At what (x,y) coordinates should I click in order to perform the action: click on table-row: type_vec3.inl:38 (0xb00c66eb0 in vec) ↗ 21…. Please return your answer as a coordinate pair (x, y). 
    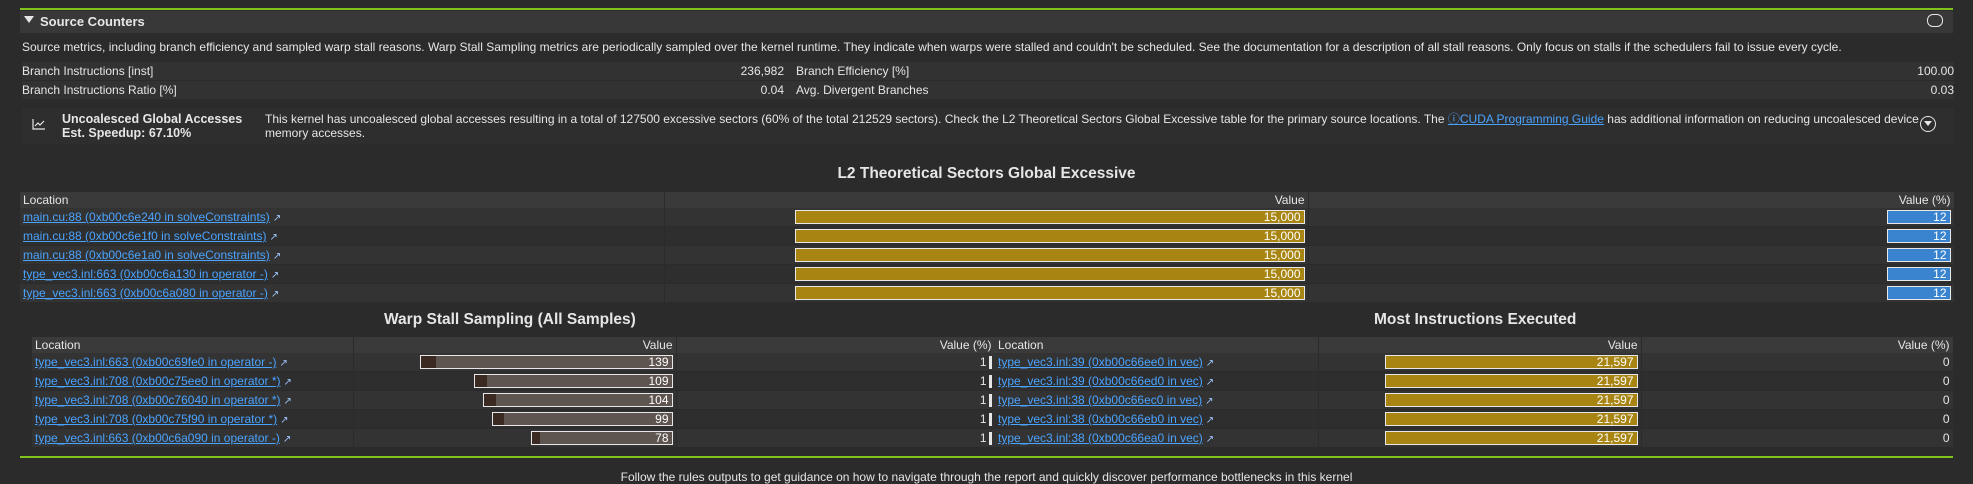
    Looking at the image, I should click on (1474, 419).